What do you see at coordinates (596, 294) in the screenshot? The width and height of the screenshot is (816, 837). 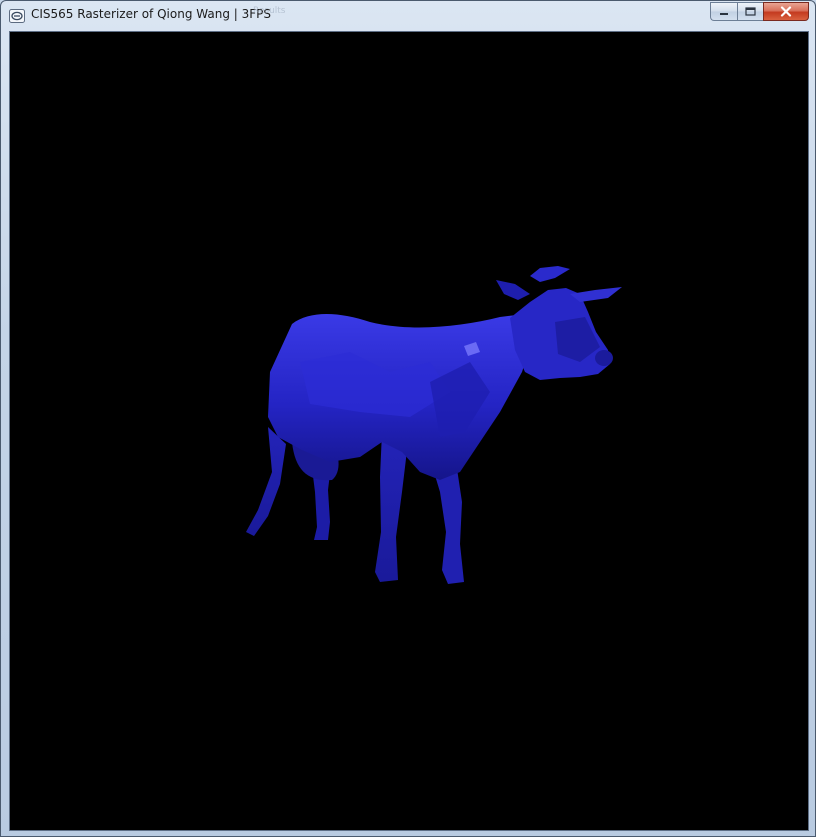 I see `cow-horn-right` at bounding box center [596, 294].